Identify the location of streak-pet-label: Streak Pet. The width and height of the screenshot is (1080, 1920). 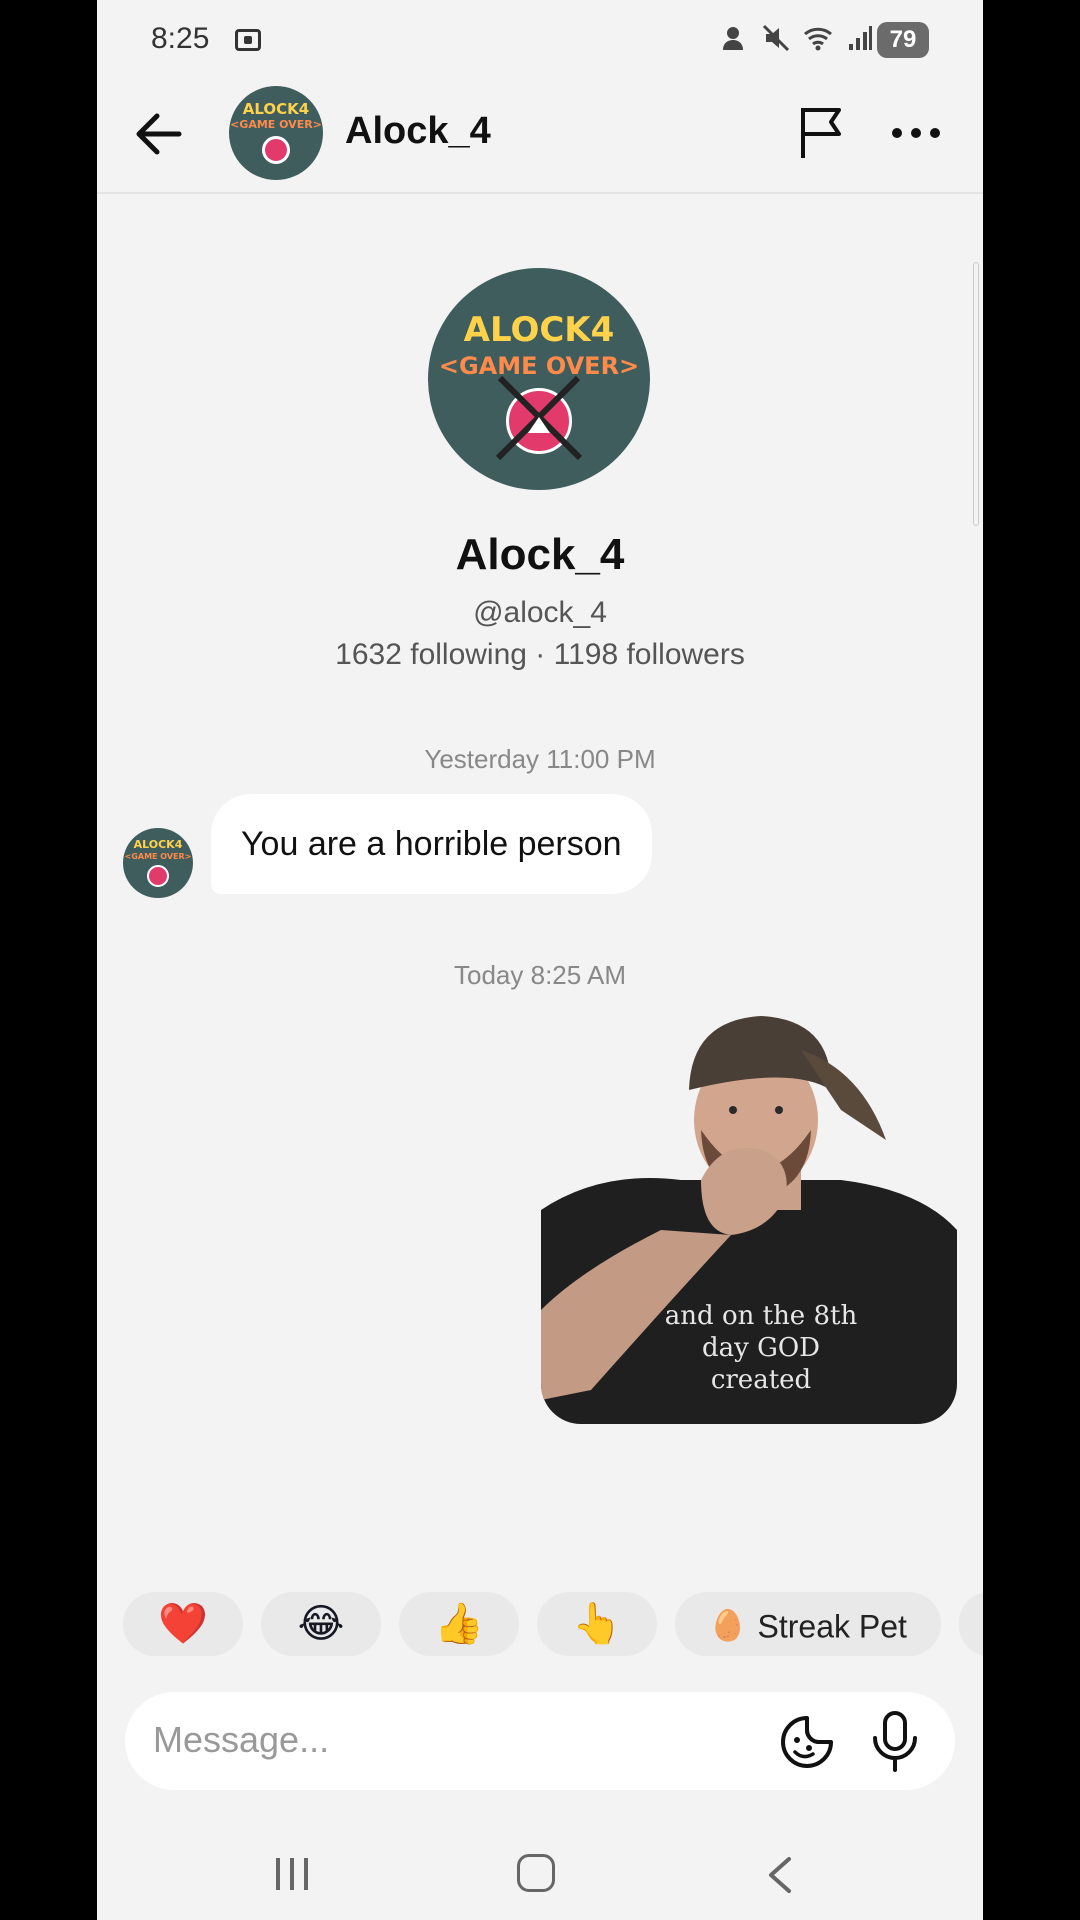
(832, 1626).